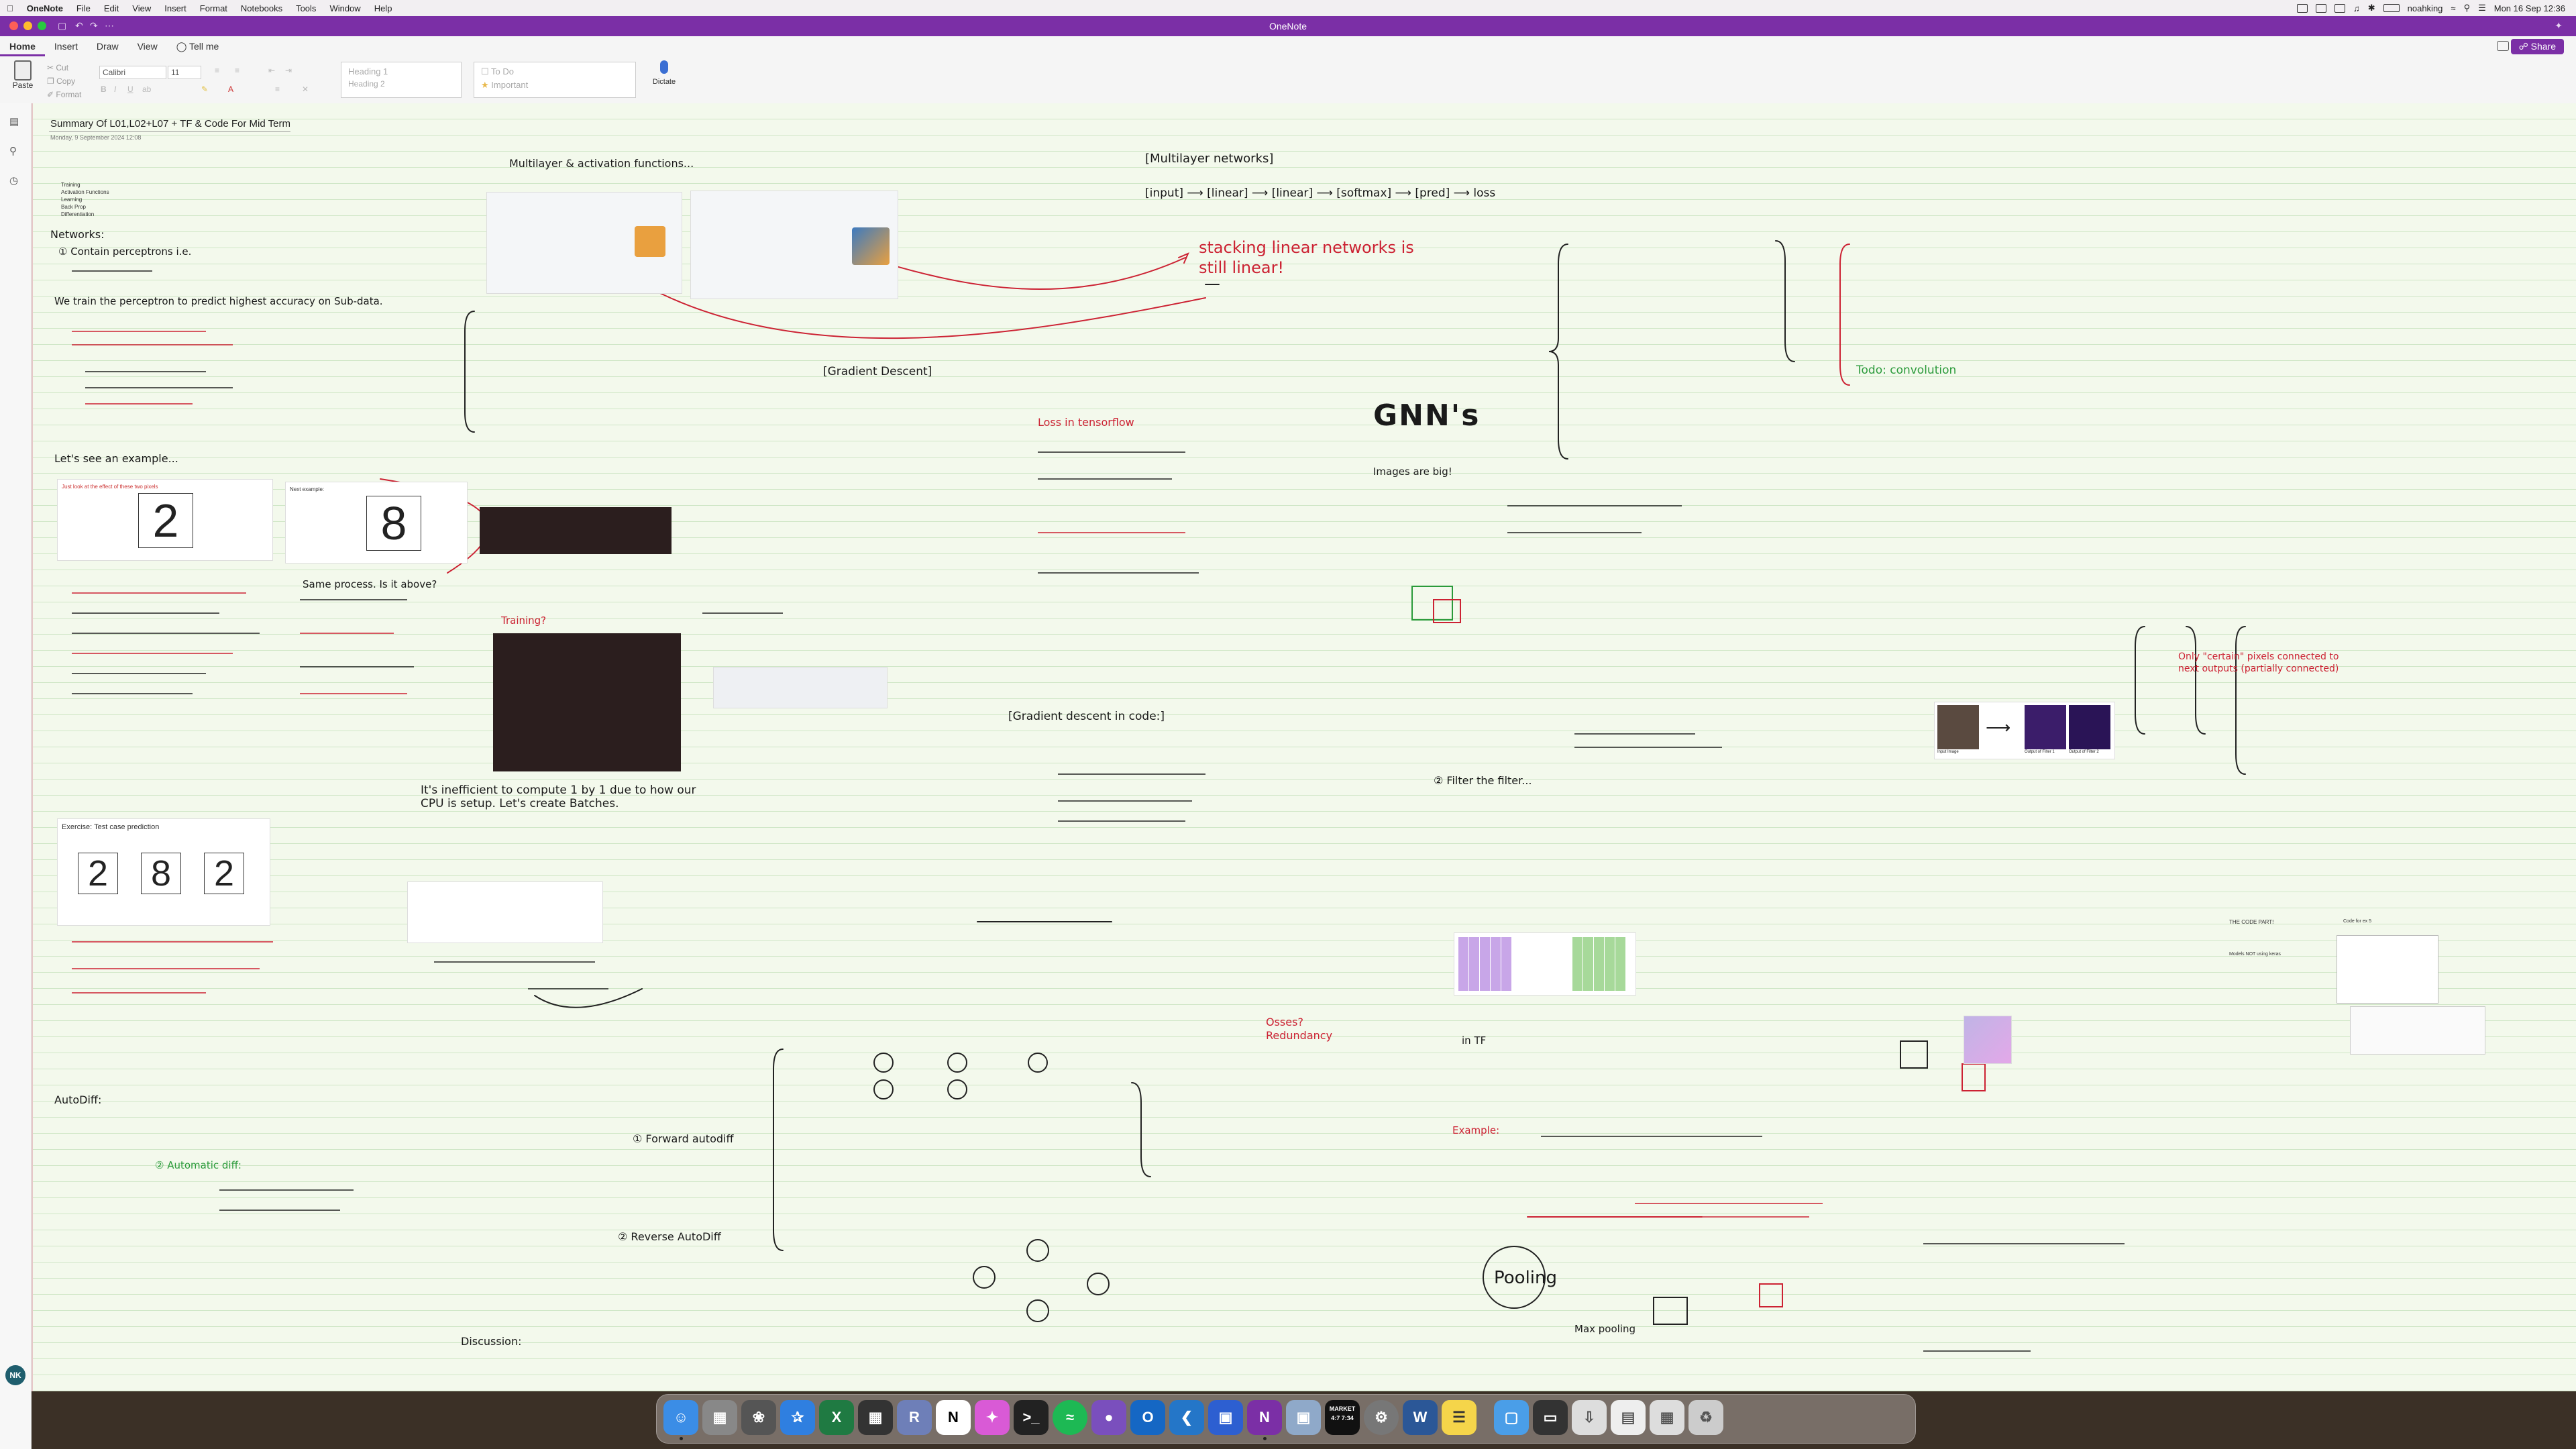 The height and width of the screenshot is (1449, 2576). Describe the element at coordinates (104, 89) in the screenshot. I see `bold-button: B` at that location.